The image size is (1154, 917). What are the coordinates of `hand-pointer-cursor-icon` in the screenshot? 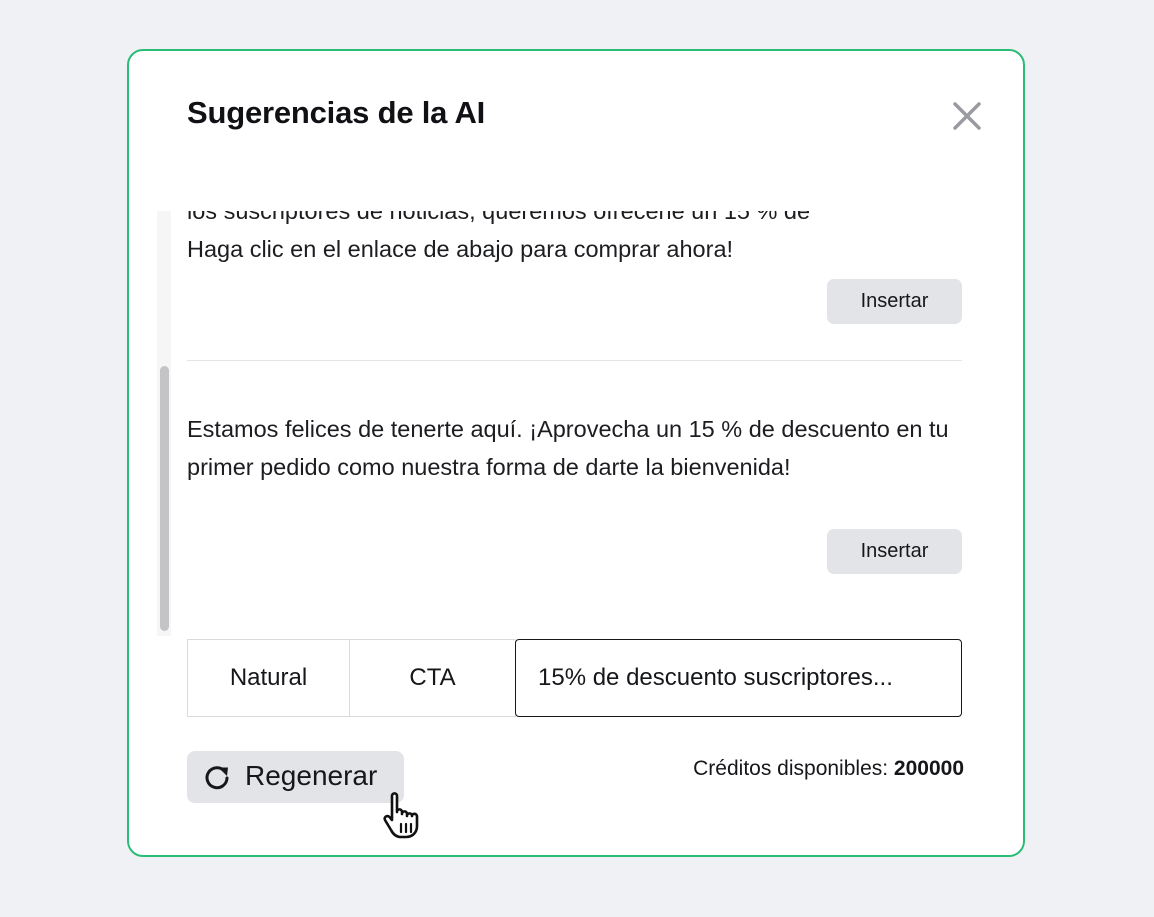 It's located at (401, 815).